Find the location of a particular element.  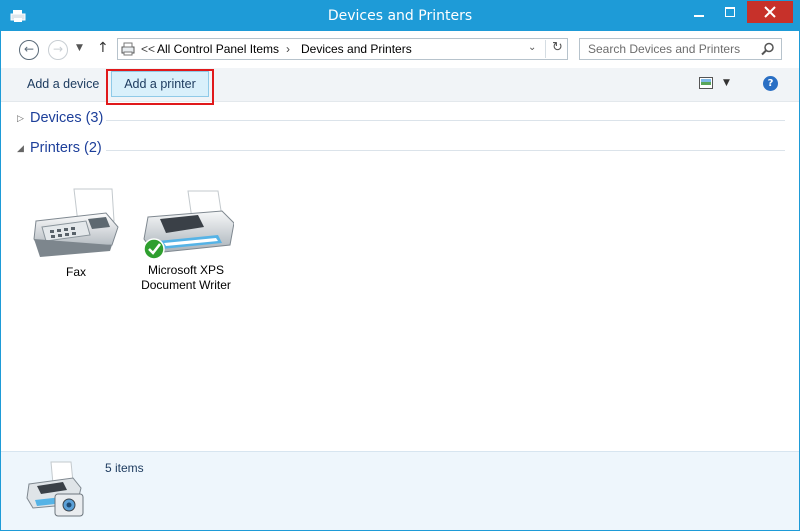

breadcrumb-devices-and-printers: Devices and Printers is located at coordinates (356, 49).